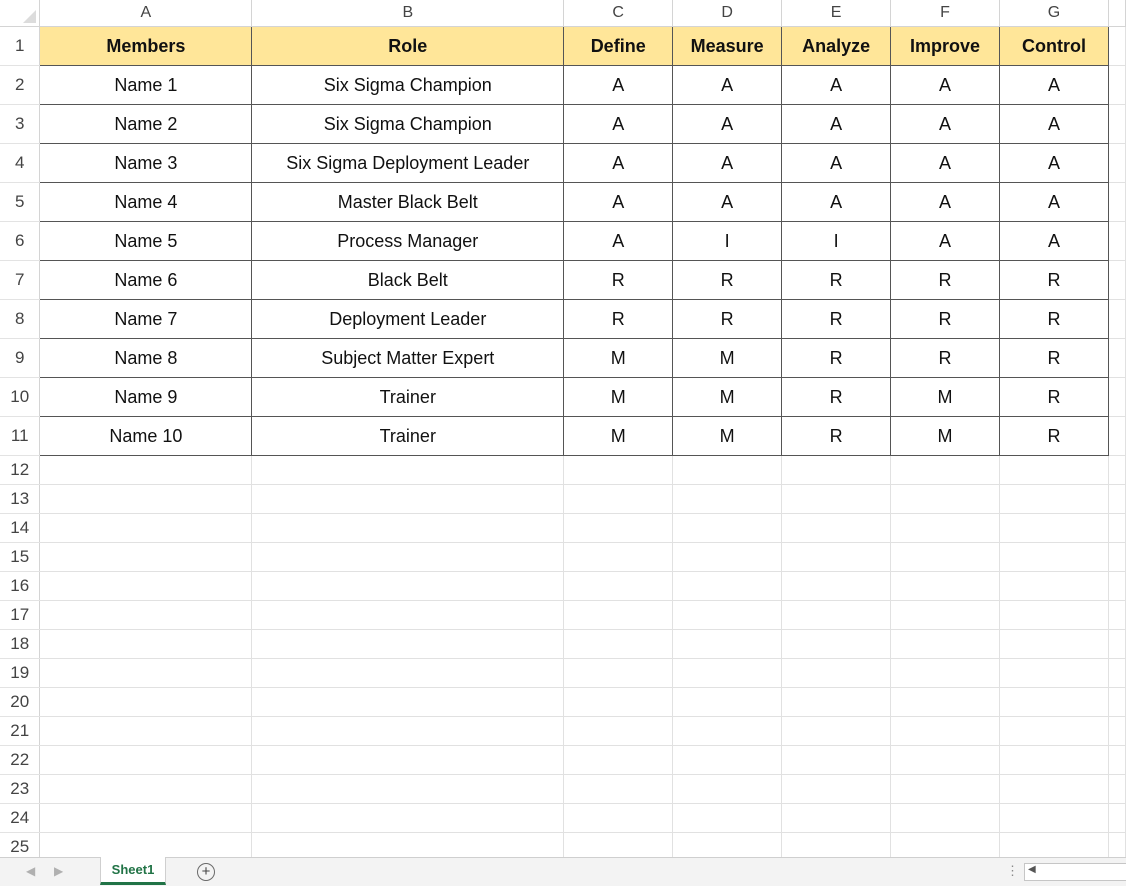 Image resolution: width=1126 pixels, height=886 pixels. Describe the element at coordinates (20, 470) in the screenshot. I see `row-header: 12` at that location.